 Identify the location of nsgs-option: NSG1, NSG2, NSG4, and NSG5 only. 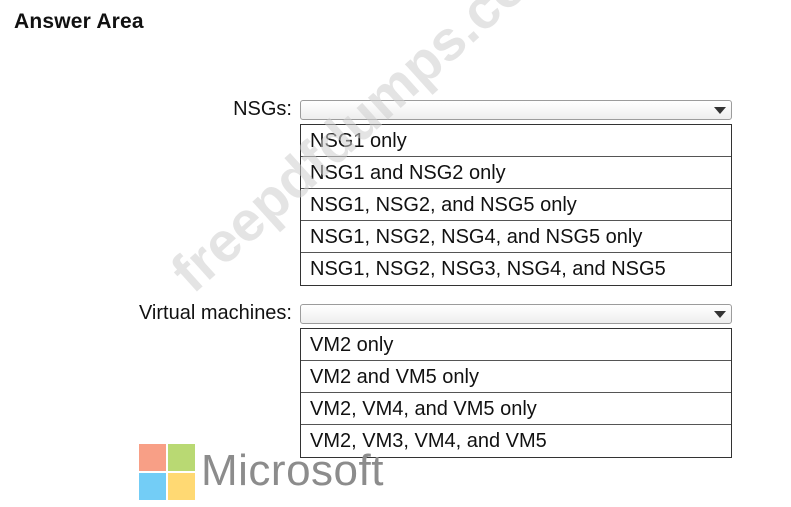
(516, 237).